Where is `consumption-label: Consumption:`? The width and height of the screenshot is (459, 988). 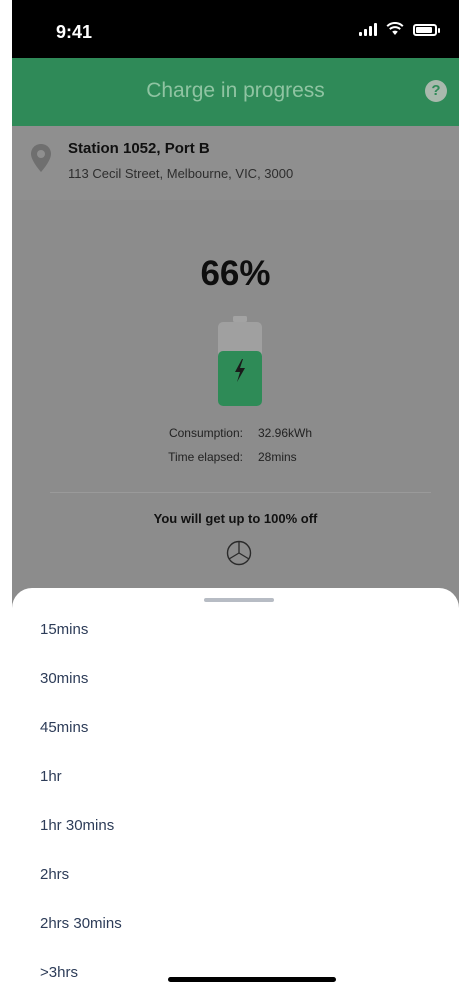 consumption-label: Consumption: is located at coordinates (205, 433).